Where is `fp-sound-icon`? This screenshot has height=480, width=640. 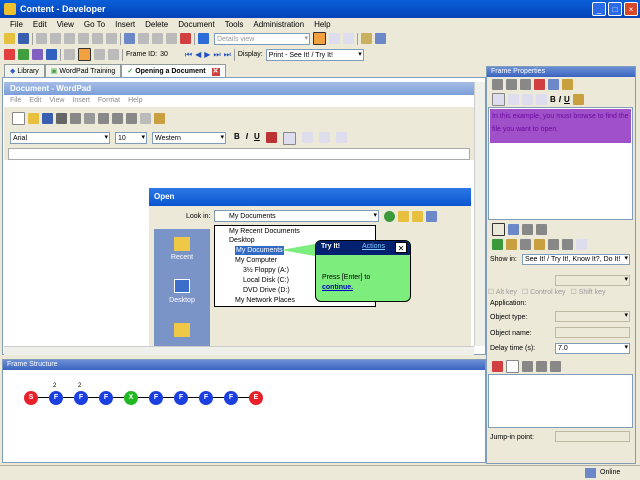
fp-sound-icon is located at coordinates (553, 244).